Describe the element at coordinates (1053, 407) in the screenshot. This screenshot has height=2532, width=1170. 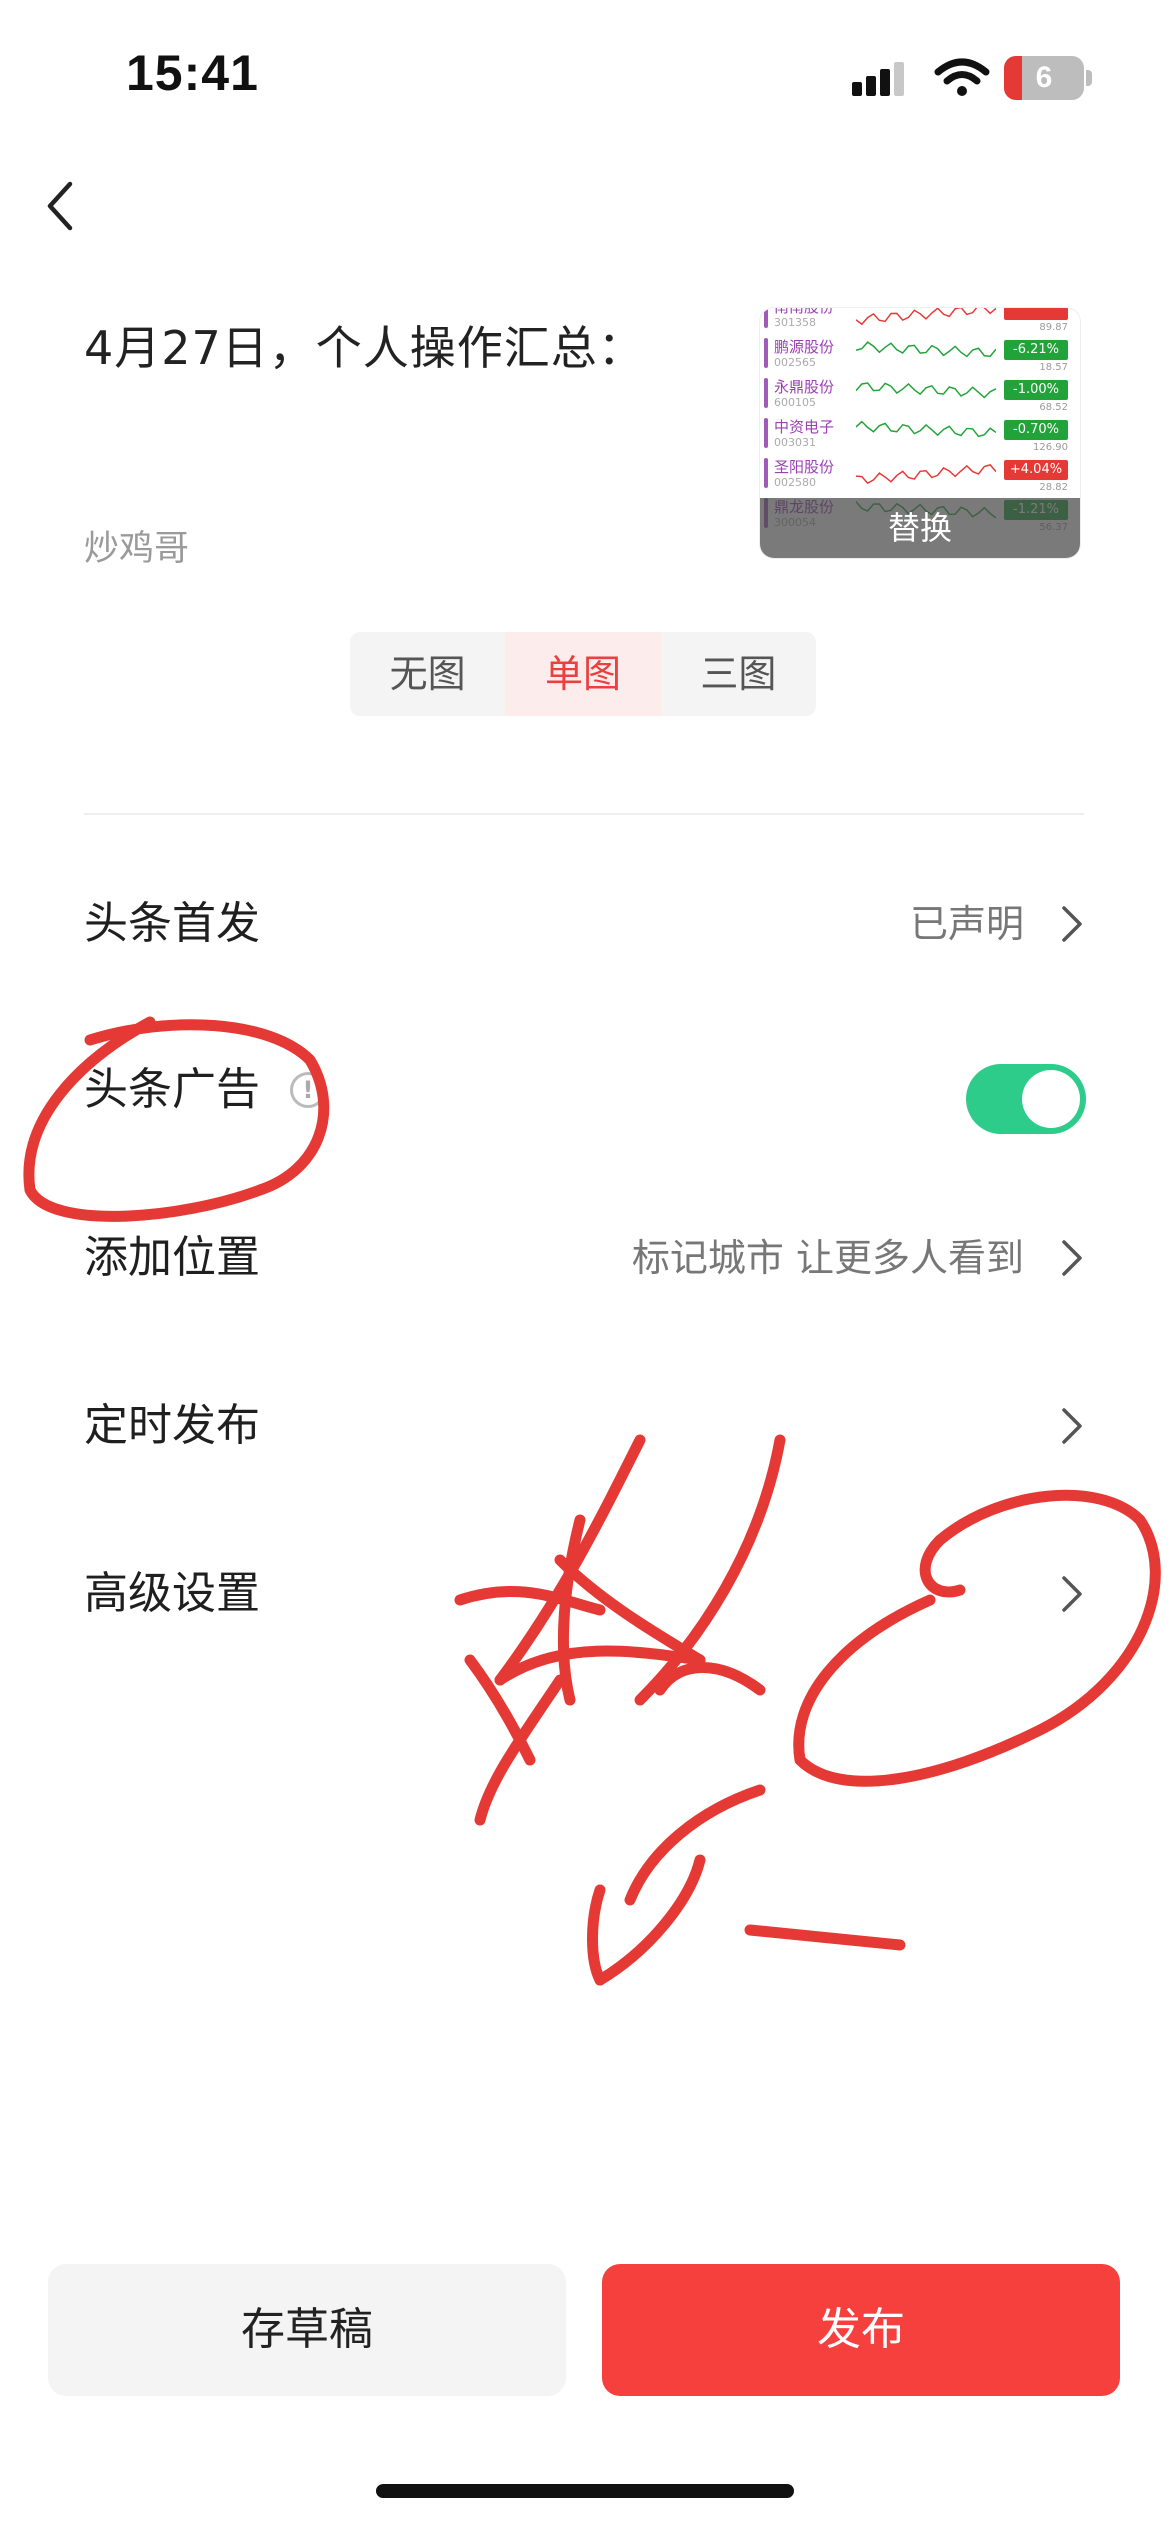
I see `stock-price: 68.52` at that location.